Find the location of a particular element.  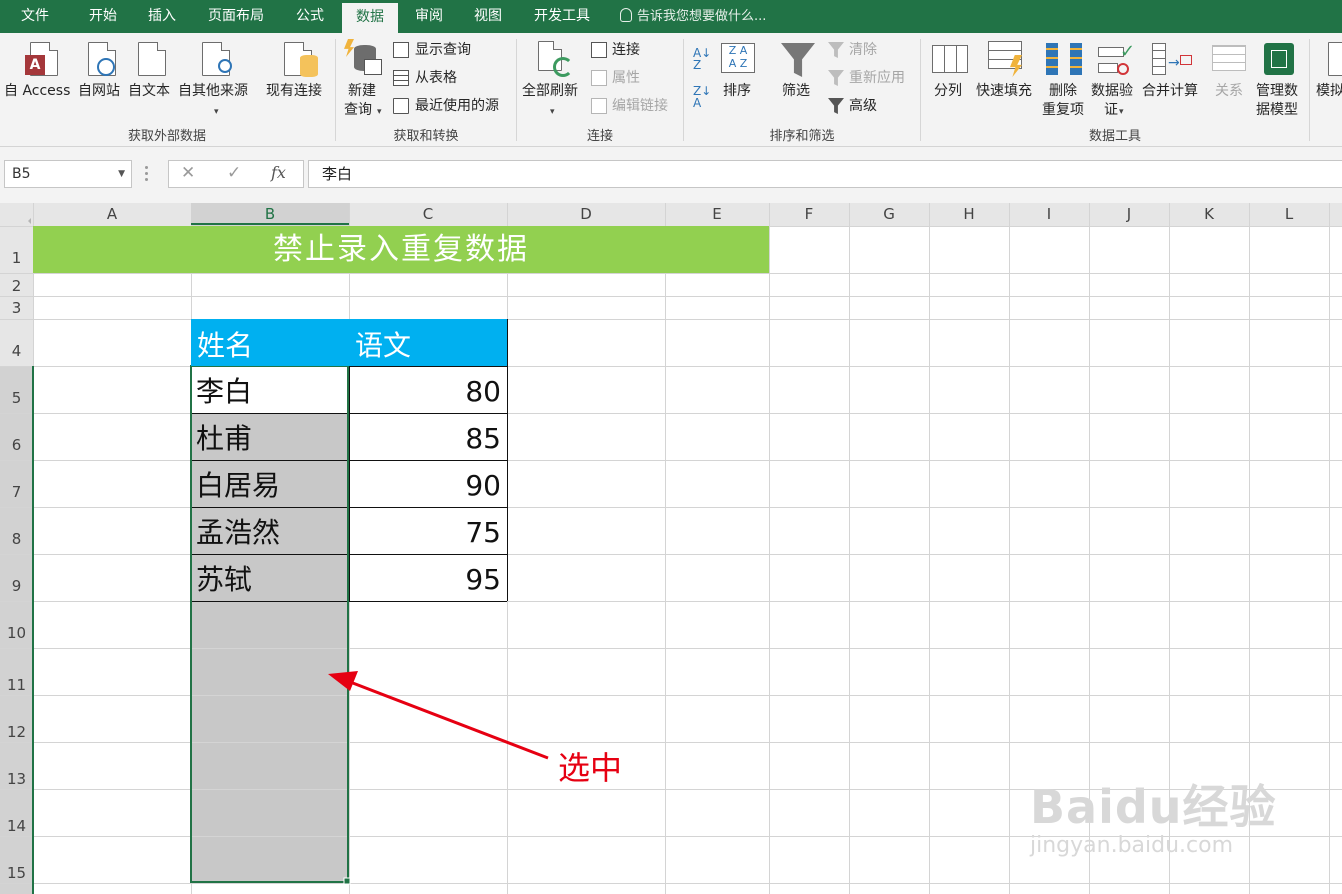

enter-checkmark-icon: ✓ is located at coordinates (234, 173).